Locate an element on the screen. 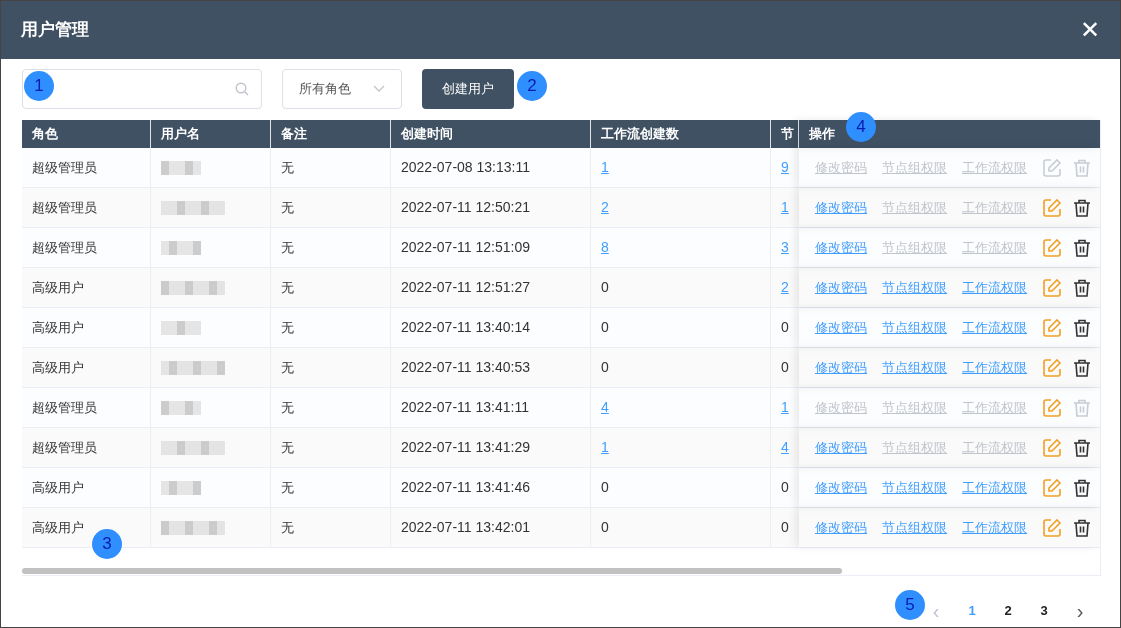 The width and height of the screenshot is (1121, 628). table-cell: 2022-07-11 13:40:53 is located at coordinates (491, 367).